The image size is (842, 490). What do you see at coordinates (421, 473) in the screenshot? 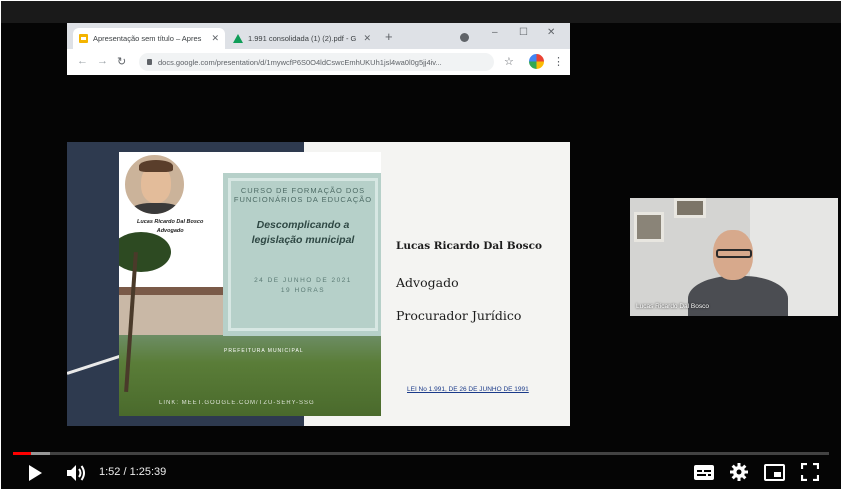
I see `player-controls: 1:52 / 1:25:39` at bounding box center [421, 473].